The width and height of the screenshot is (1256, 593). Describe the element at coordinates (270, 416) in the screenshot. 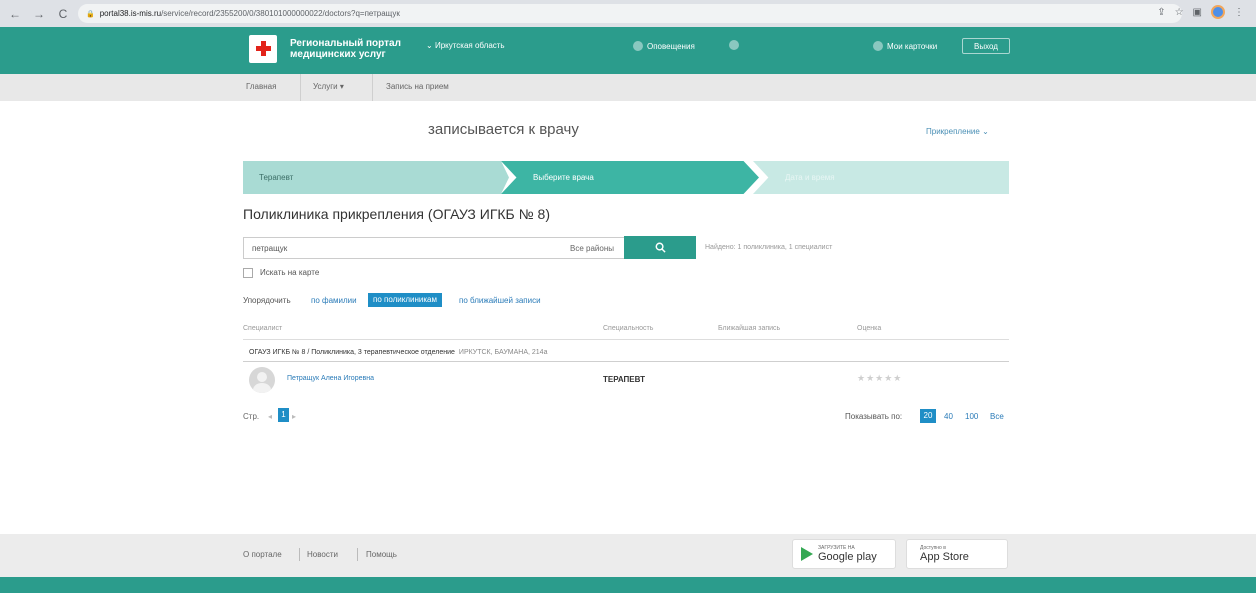

I see `prev-page-icon: ◂` at that location.